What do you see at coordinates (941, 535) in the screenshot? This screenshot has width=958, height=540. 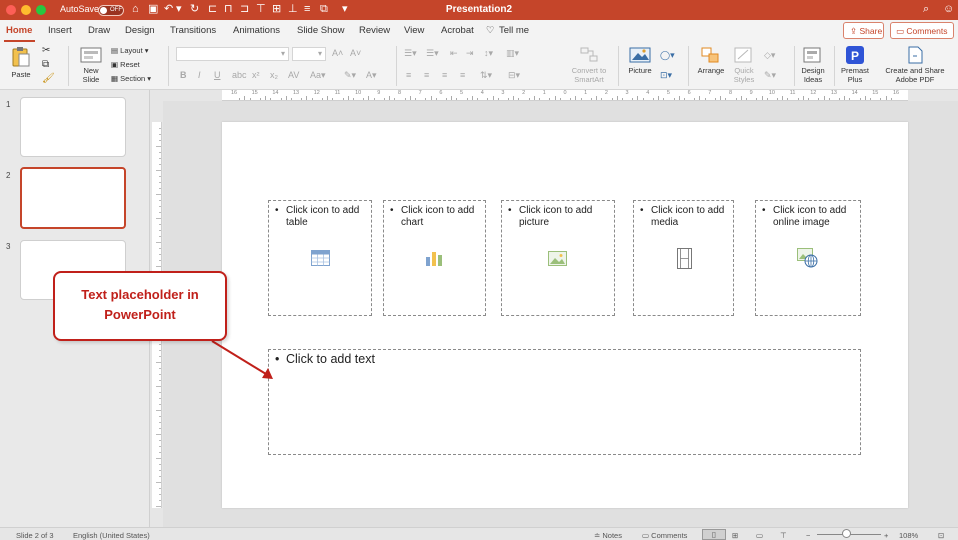 I see `fit-slide-icon: ⊡` at bounding box center [941, 535].